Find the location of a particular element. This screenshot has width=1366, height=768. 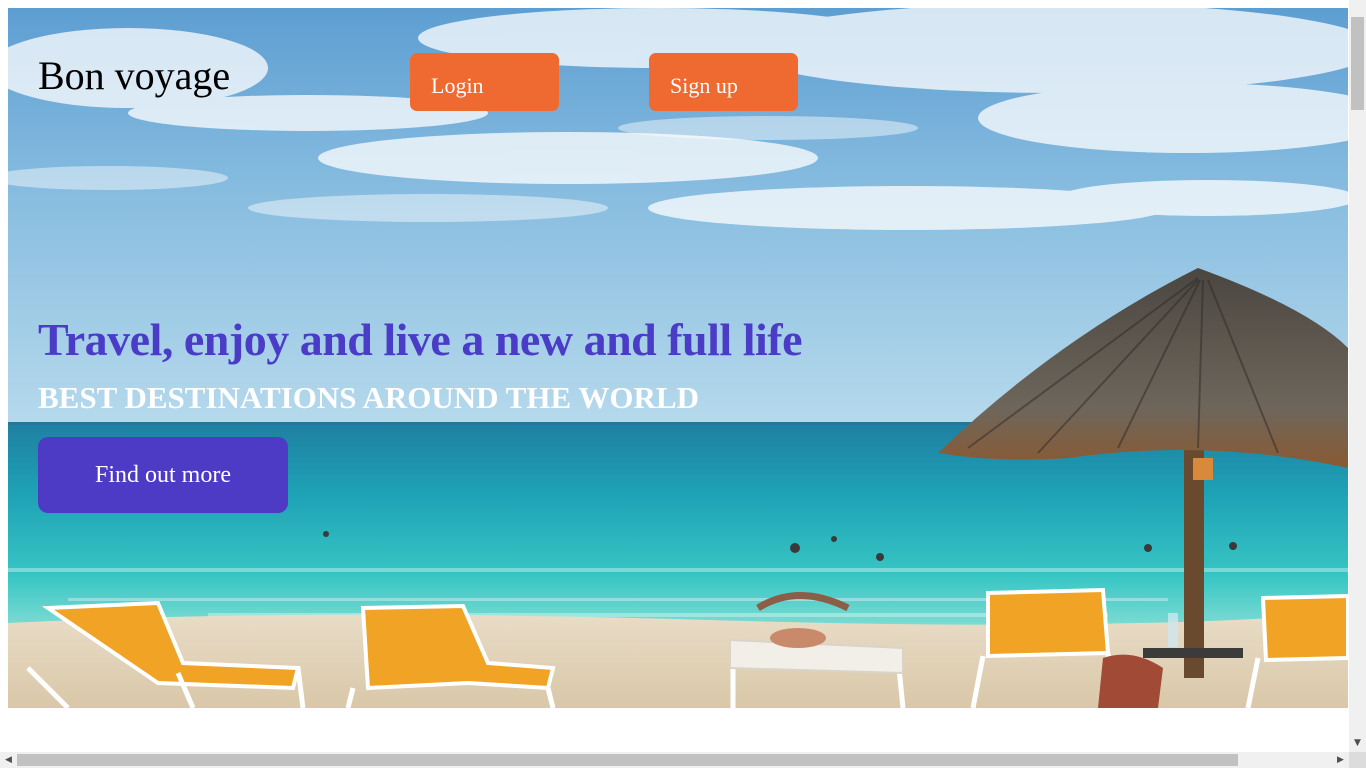

find-out-more-button: Find out more is located at coordinates (163, 475).